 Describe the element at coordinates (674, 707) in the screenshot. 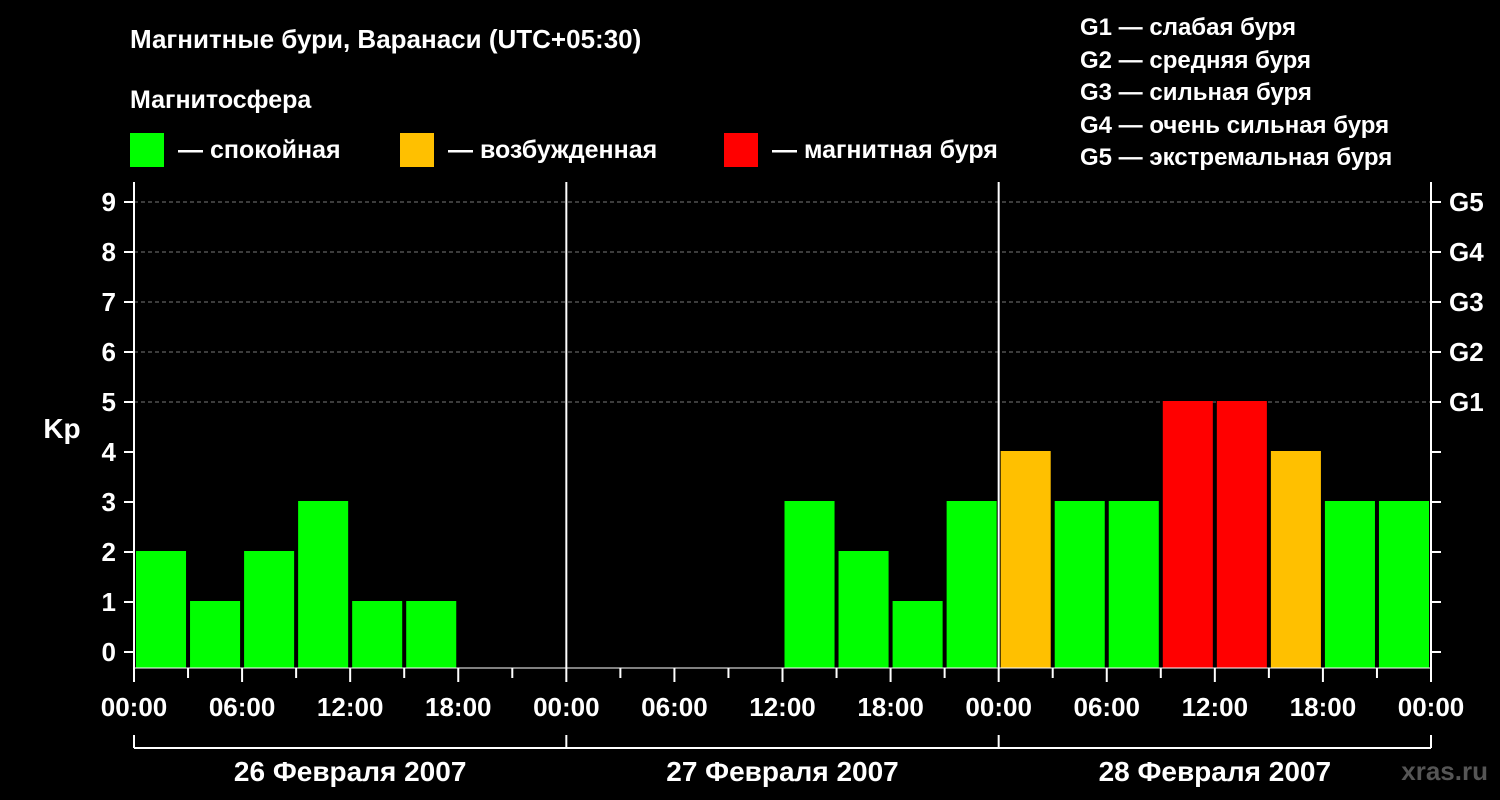

I see `x-tick-label-5: 06:00` at that location.